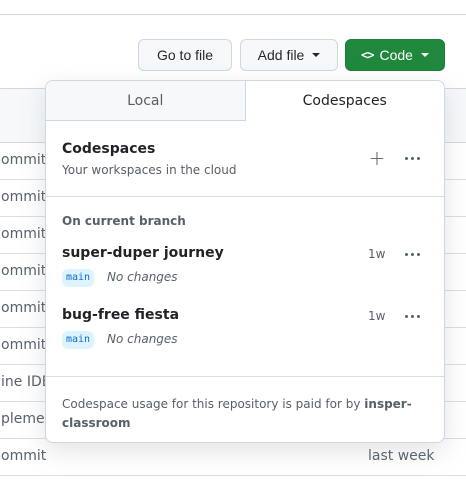 Image resolution: width=466 pixels, height=487 pixels. I want to click on top-divider, so click(233, 14).